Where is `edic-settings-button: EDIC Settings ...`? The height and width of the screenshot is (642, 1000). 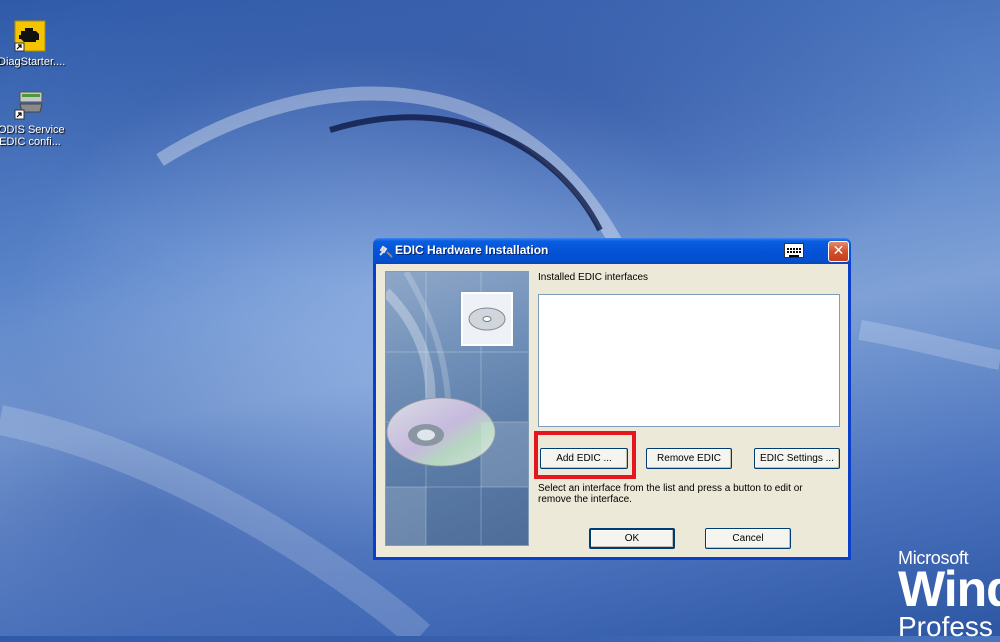 edic-settings-button: EDIC Settings ... is located at coordinates (797, 458).